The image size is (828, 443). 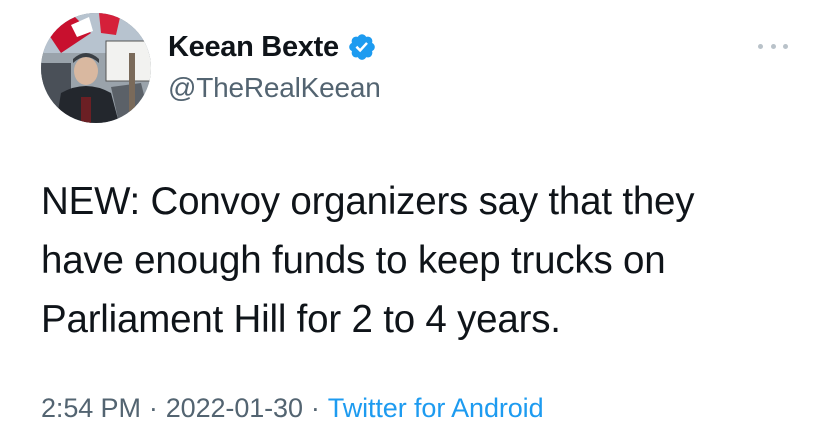 I want to click on tweet-date: 2022-01-30, so click(x=234, y=408).